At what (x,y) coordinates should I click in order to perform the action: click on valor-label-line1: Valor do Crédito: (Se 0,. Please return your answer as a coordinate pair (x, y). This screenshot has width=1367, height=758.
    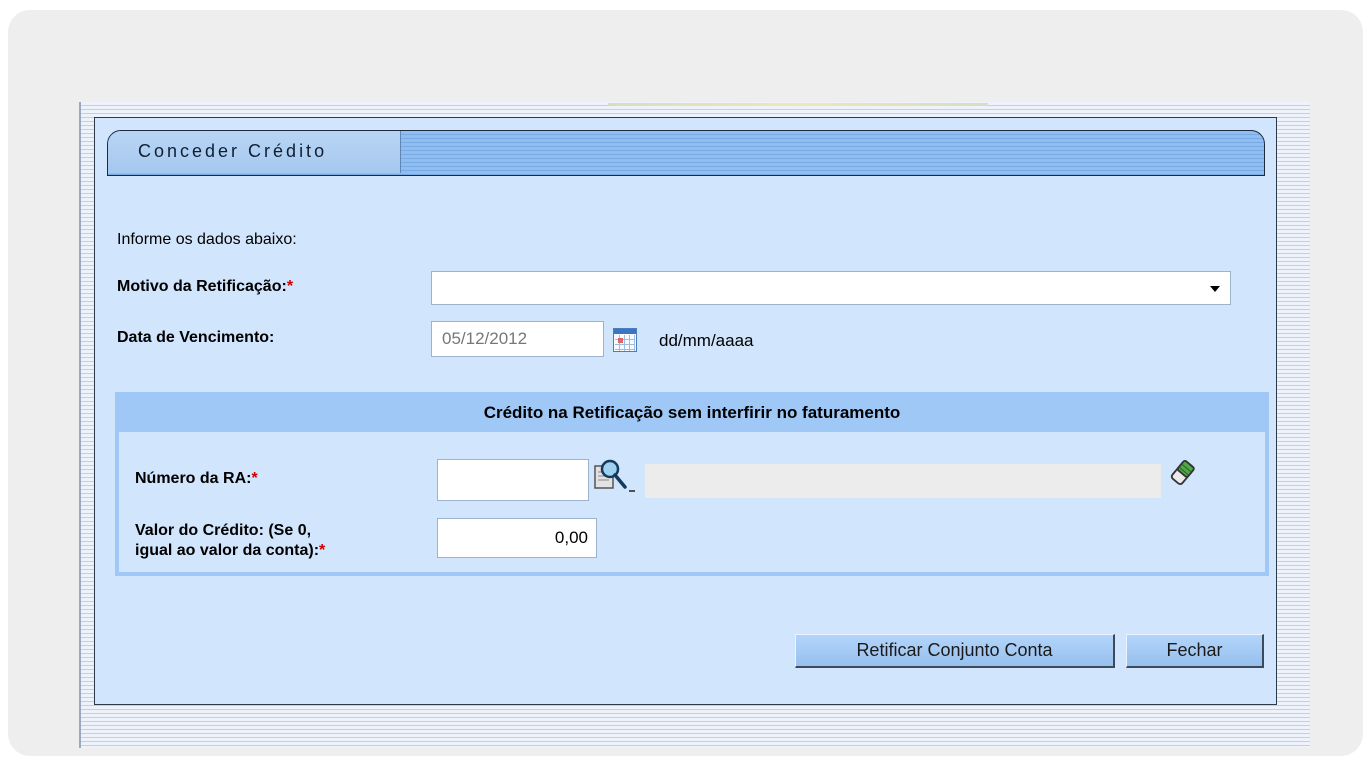
    Looking at the image, I should click on (223, 530).